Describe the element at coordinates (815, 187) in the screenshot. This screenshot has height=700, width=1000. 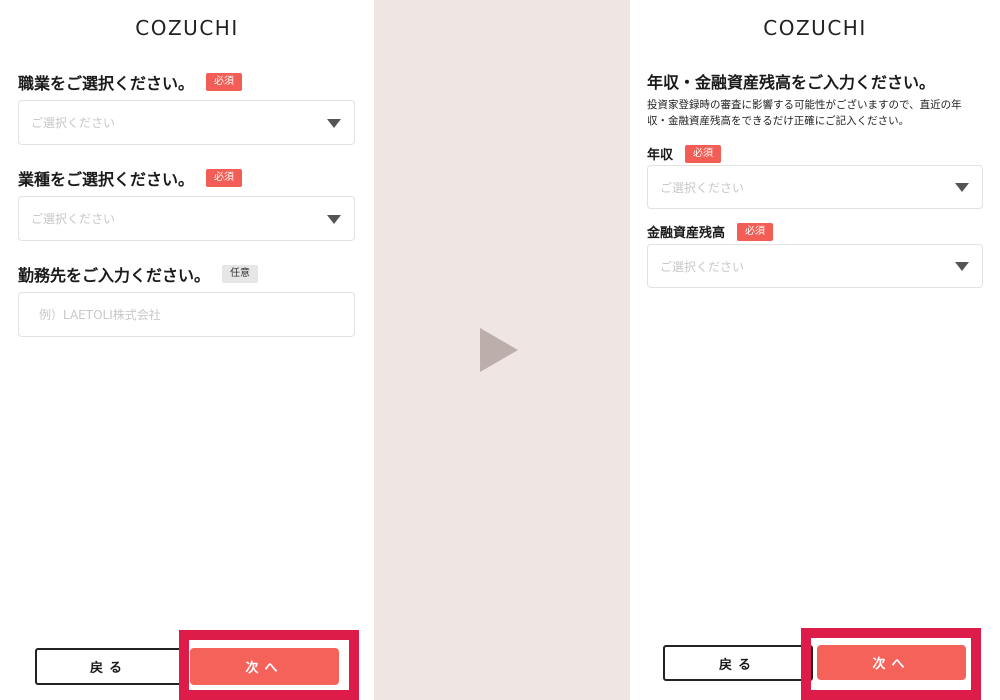
I see `annual-income-select: ご選択ください` at that location.